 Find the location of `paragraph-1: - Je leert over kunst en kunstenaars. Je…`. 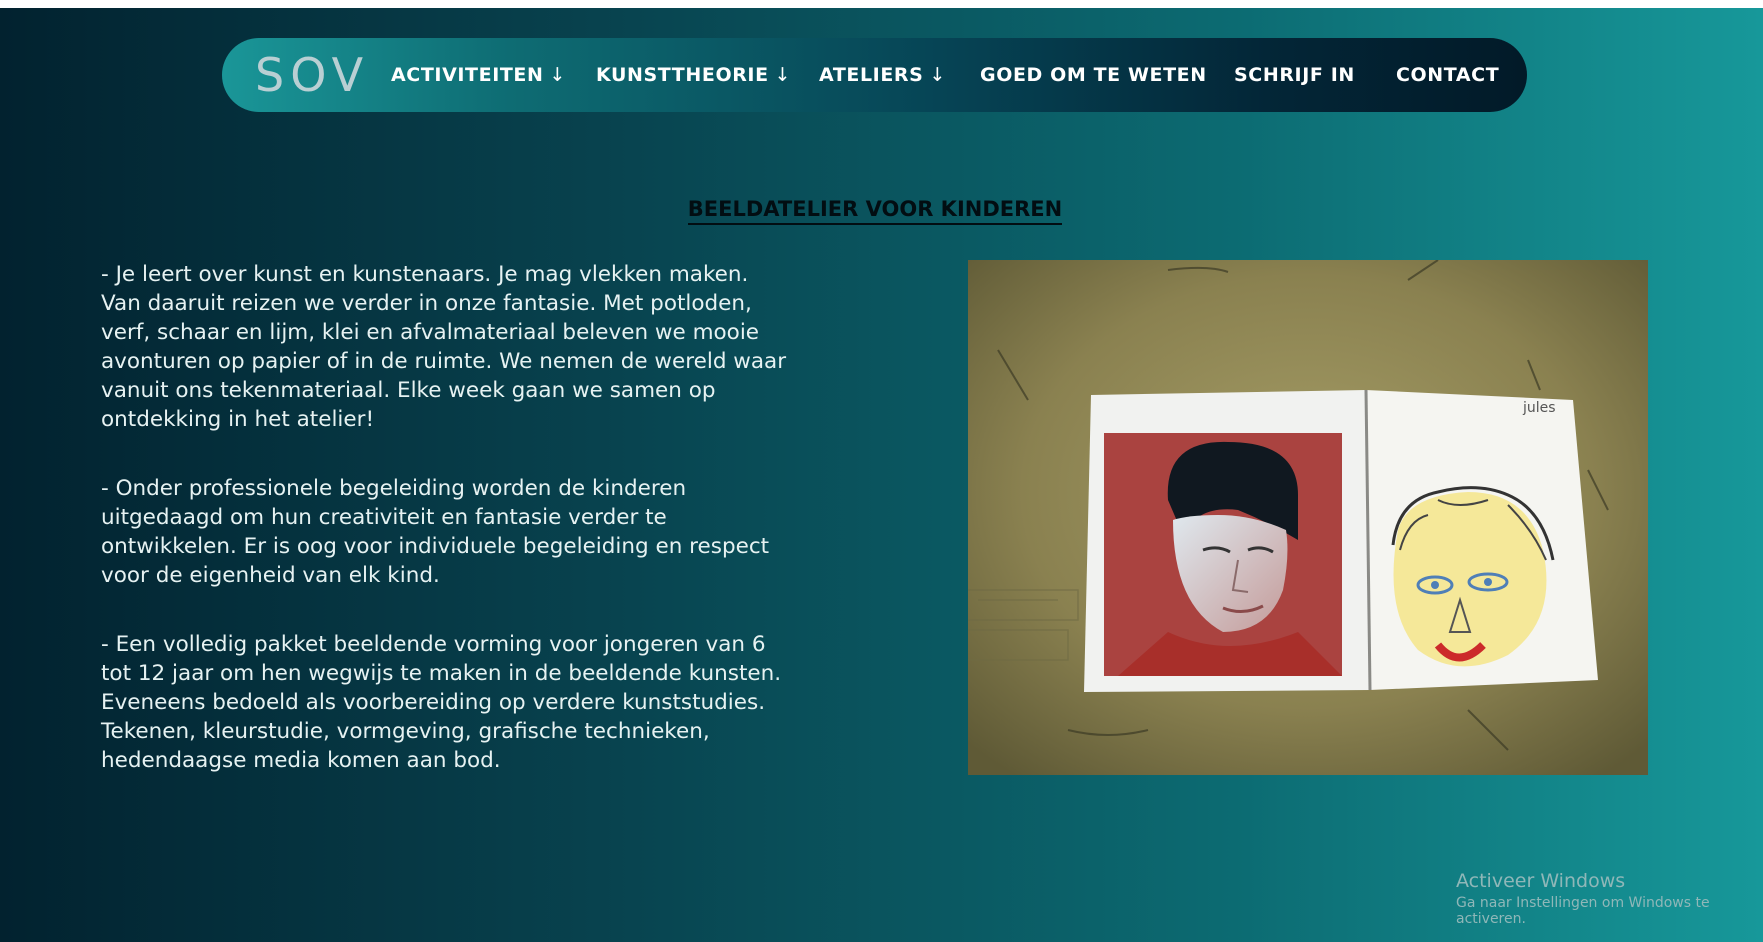

paragraph-1: - Je leert over kunst en kunstenaars. Je… is located at coordinates (444, 347).